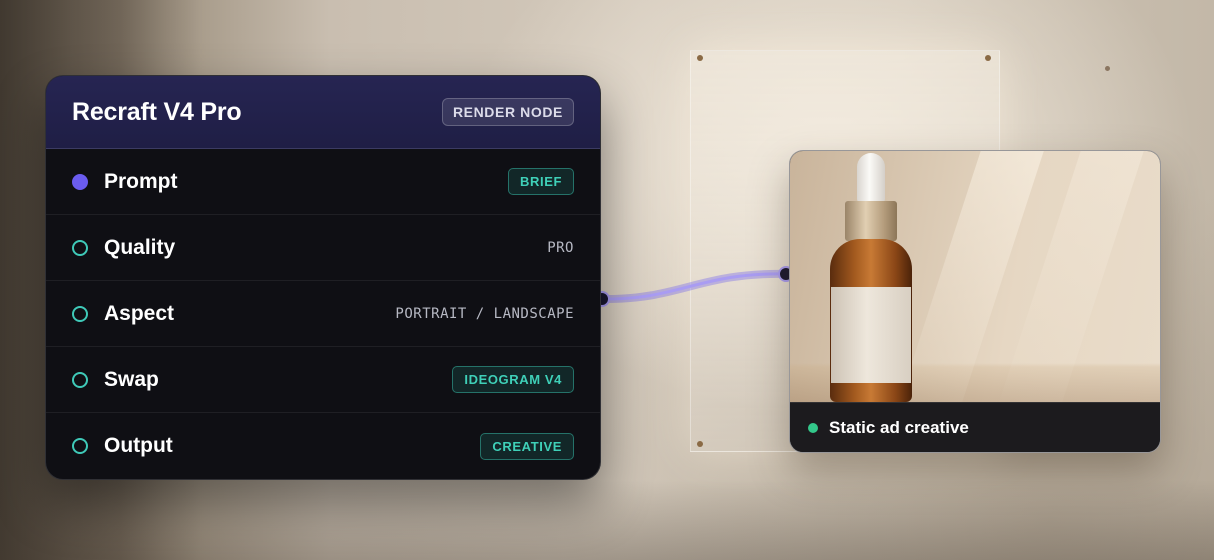  I want to click on dropper-collar, so click(871, 221).